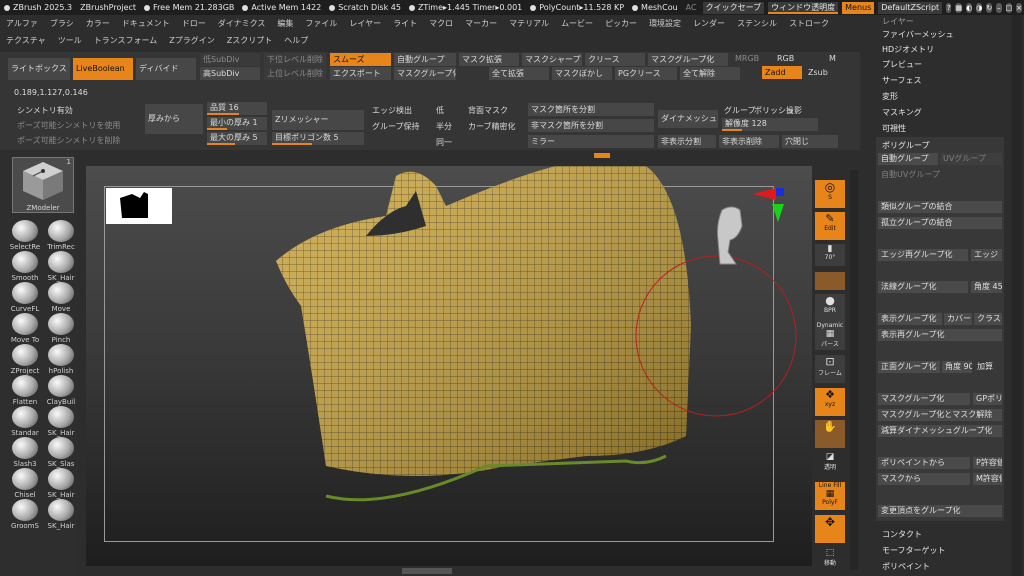 This screenshot has width=1024, height=576. I want to click on menu-item: ブラシ, so click(62, 23).